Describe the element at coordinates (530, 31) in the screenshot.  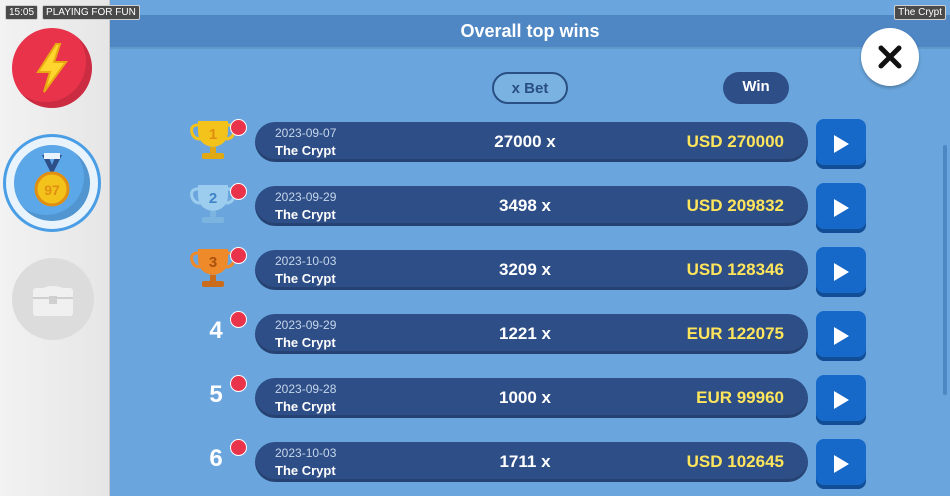
I see `panel-title: Overall top wins` at that location.